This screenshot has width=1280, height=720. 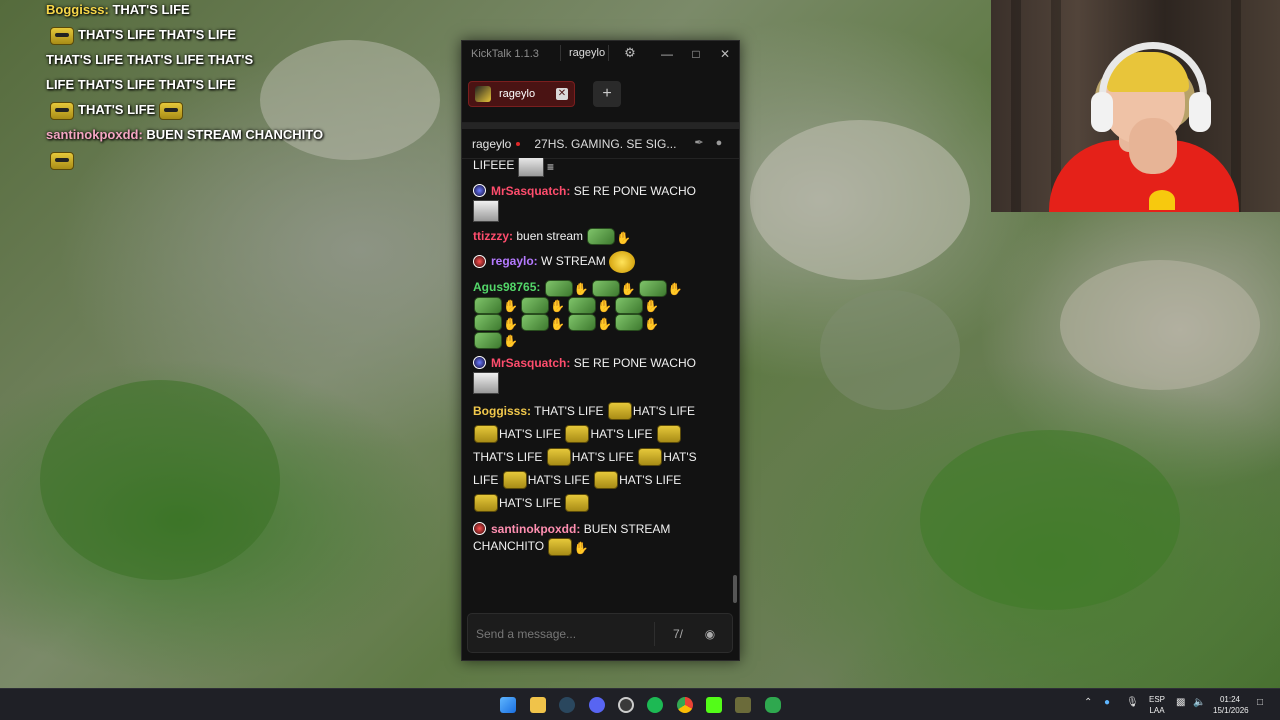 I want to click on username: Boggisss:, so click(x=502, y=411).